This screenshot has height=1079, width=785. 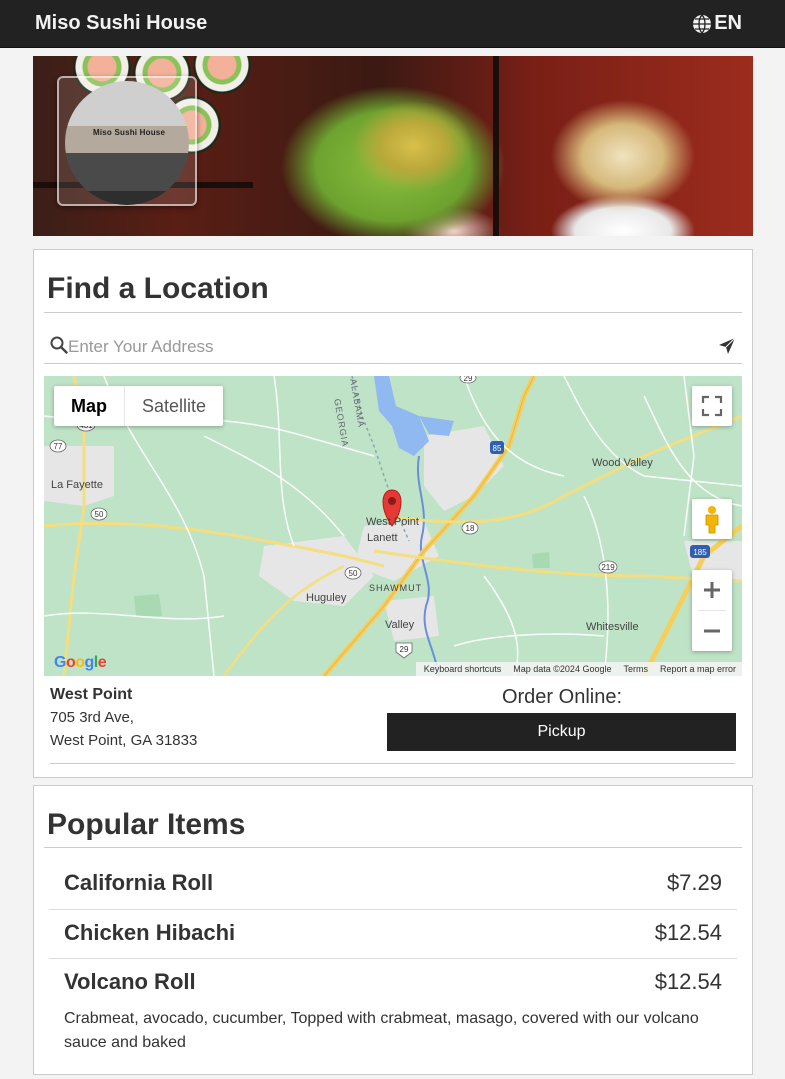 I want to click on address-search, so click(x=393, y=347).